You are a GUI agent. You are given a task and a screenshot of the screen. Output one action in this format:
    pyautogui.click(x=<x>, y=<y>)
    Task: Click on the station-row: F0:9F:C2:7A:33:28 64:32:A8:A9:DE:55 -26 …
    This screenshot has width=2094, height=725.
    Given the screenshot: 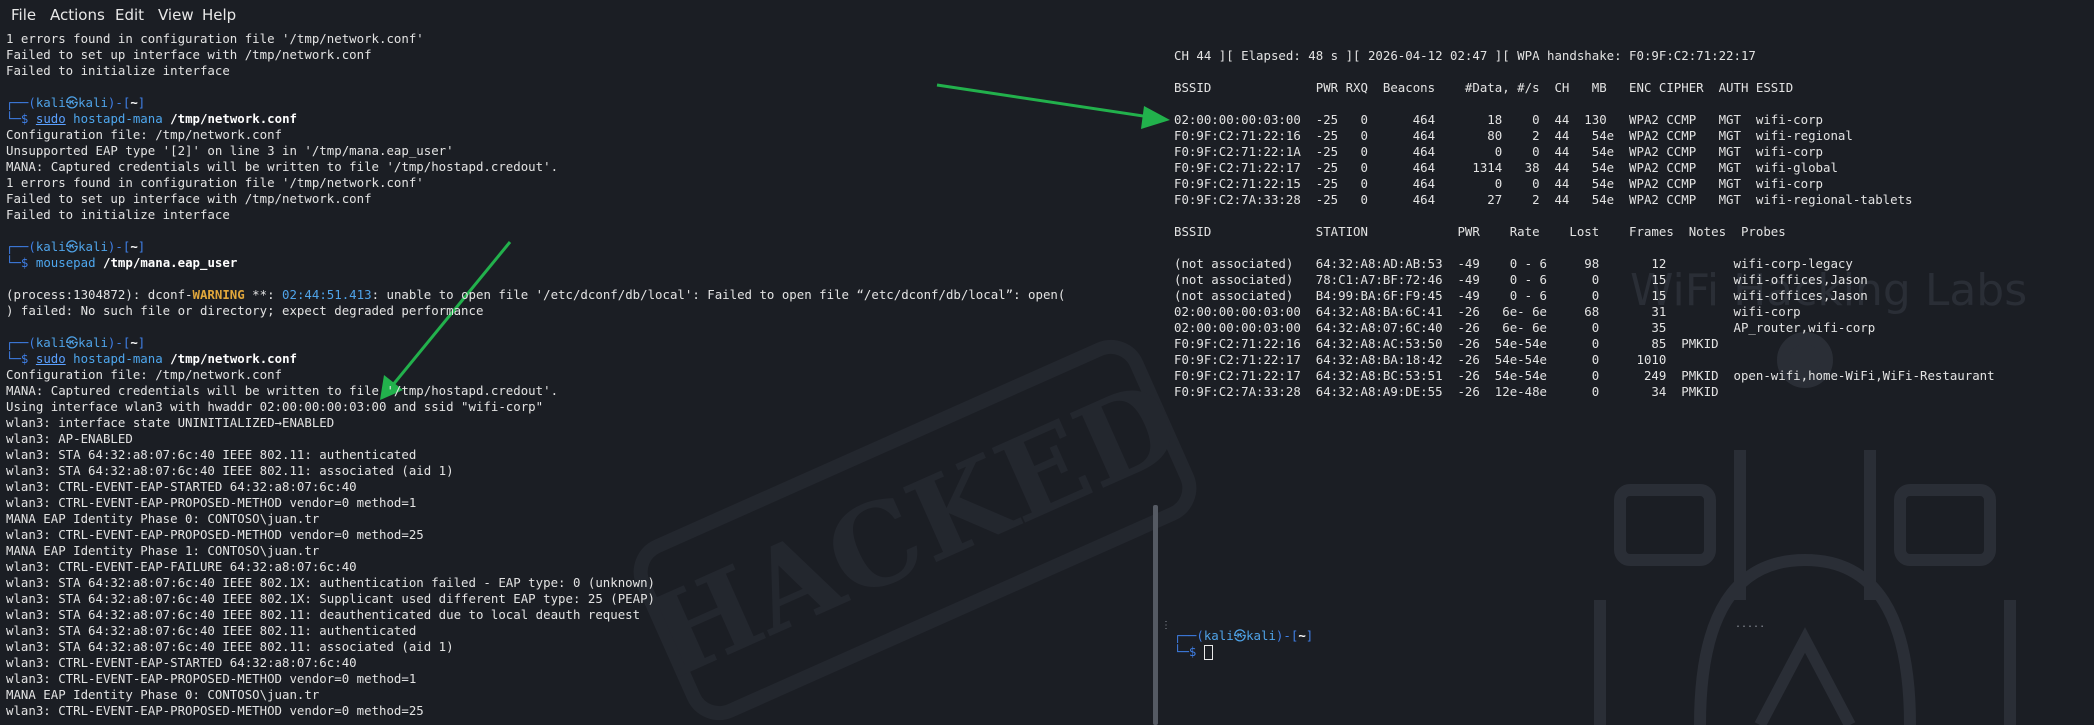 What is the action you would take?
    pyautogui.click(x=1446, y=391)
    